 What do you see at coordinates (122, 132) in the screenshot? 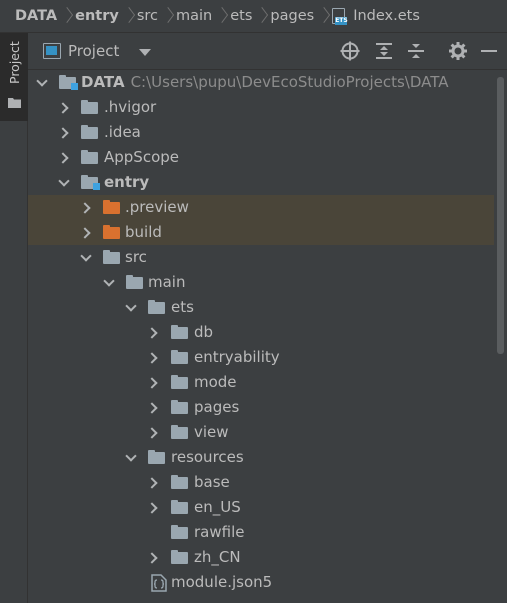
I see `tree-item-label: .idea` at bounding box center [122, 132].